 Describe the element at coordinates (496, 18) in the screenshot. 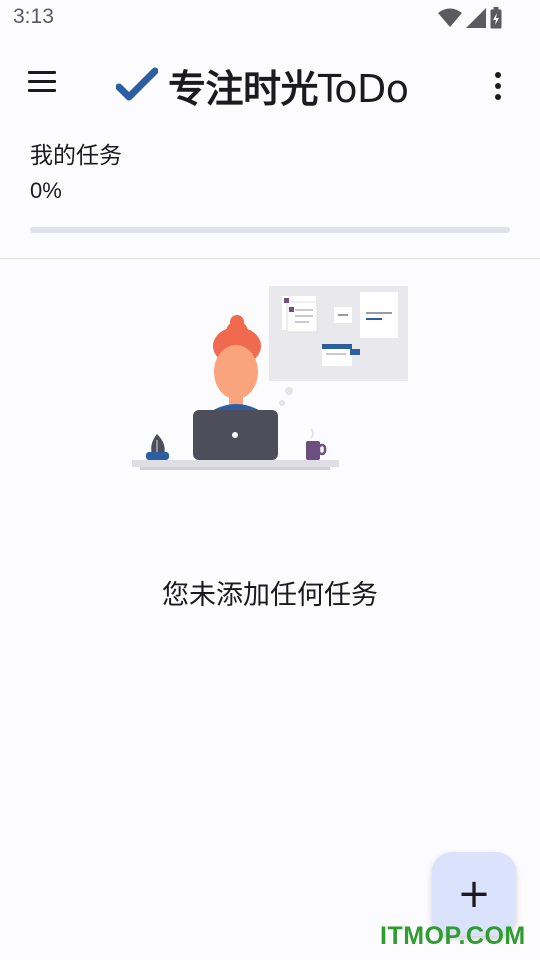

I see `battery-charging-icon` at that location.